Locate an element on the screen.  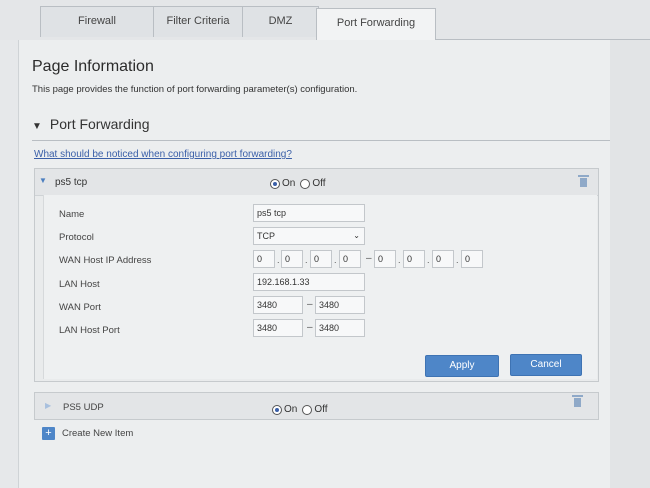
lan-host-input: 192.168.1.33 is located at coordinates (309, 282).